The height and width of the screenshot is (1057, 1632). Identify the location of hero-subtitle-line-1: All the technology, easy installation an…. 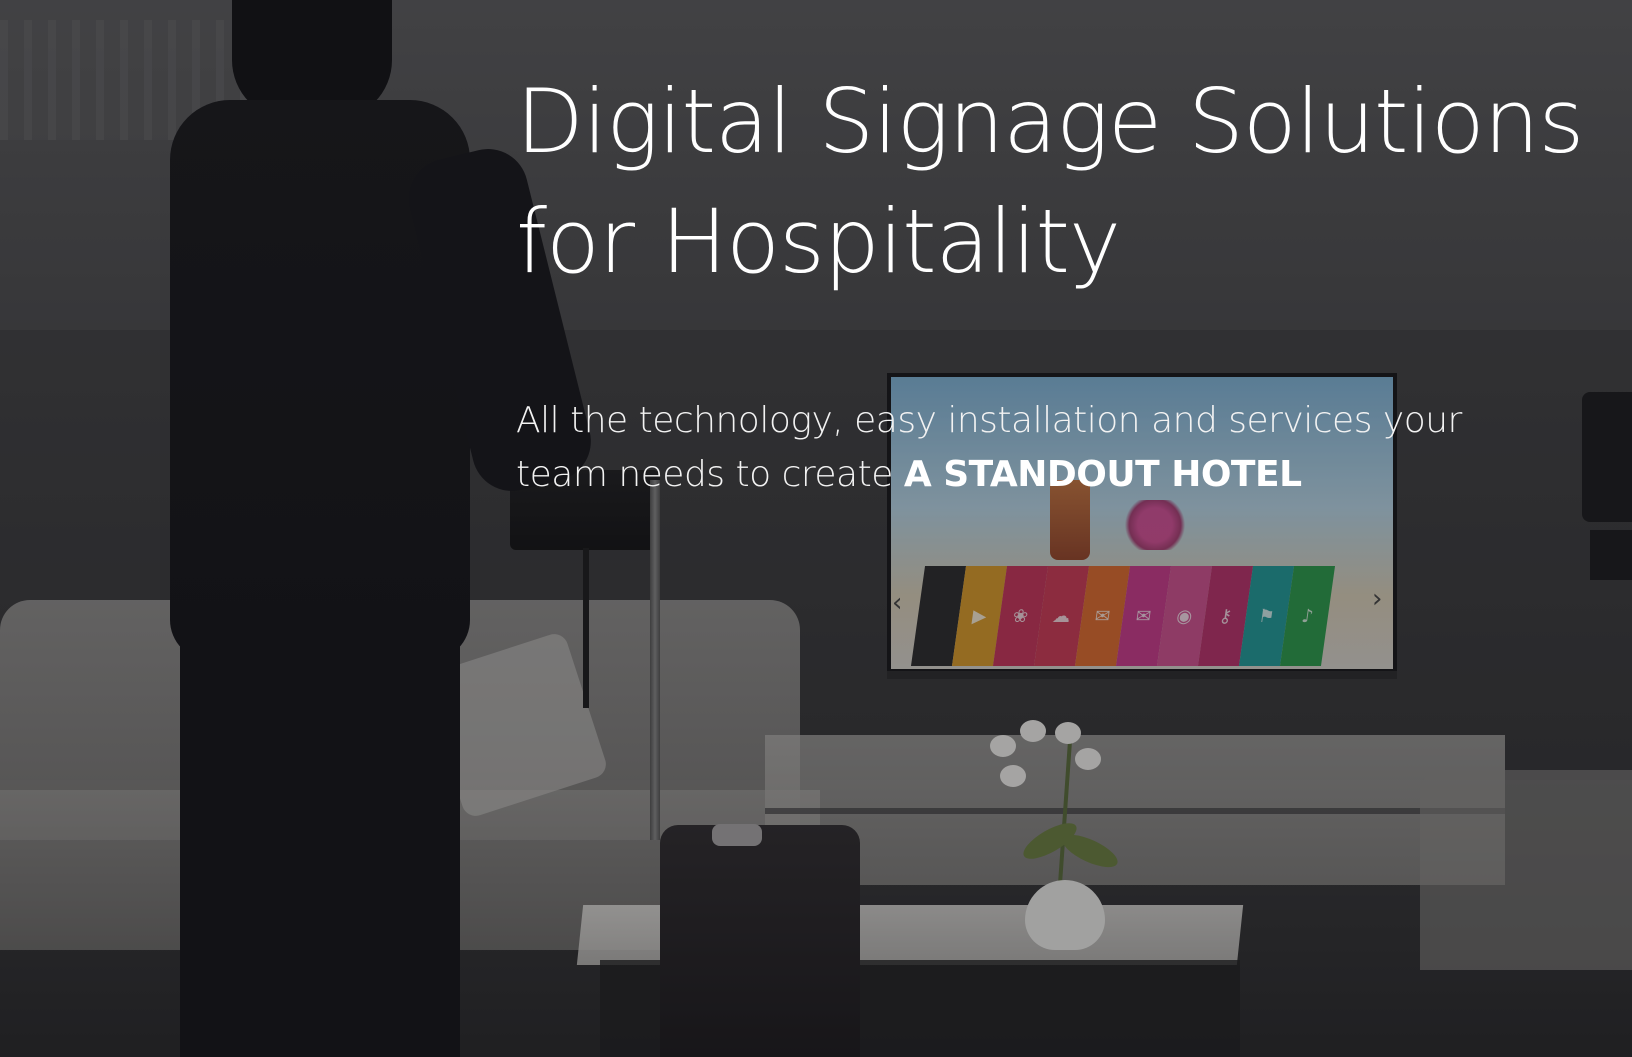
(989, 420).